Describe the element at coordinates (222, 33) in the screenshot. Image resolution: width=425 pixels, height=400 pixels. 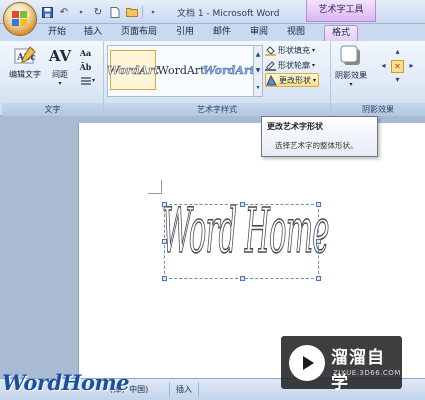
I see `tab-mailings: 邮件` at that location.